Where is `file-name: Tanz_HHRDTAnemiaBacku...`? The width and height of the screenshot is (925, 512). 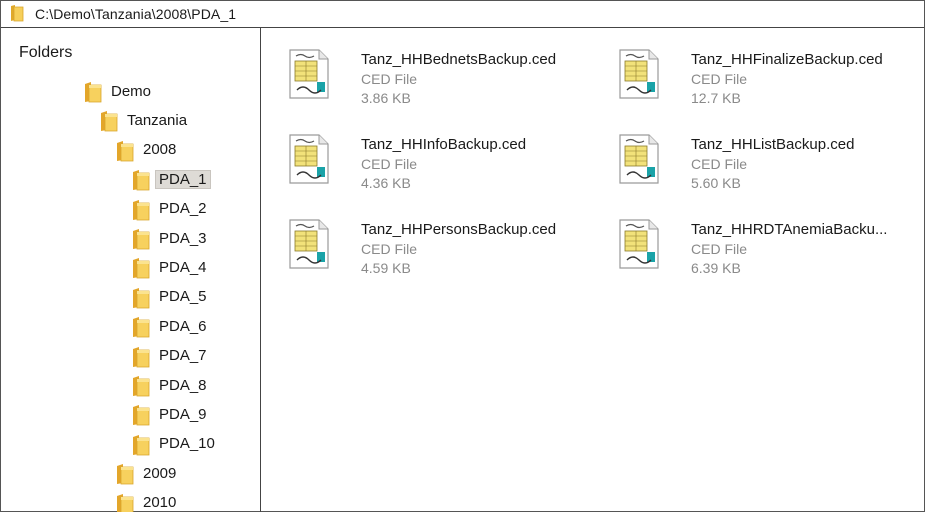
file-name: Tanz_HHRDTAnemiaBacku... is located at coordinates (789, 229).